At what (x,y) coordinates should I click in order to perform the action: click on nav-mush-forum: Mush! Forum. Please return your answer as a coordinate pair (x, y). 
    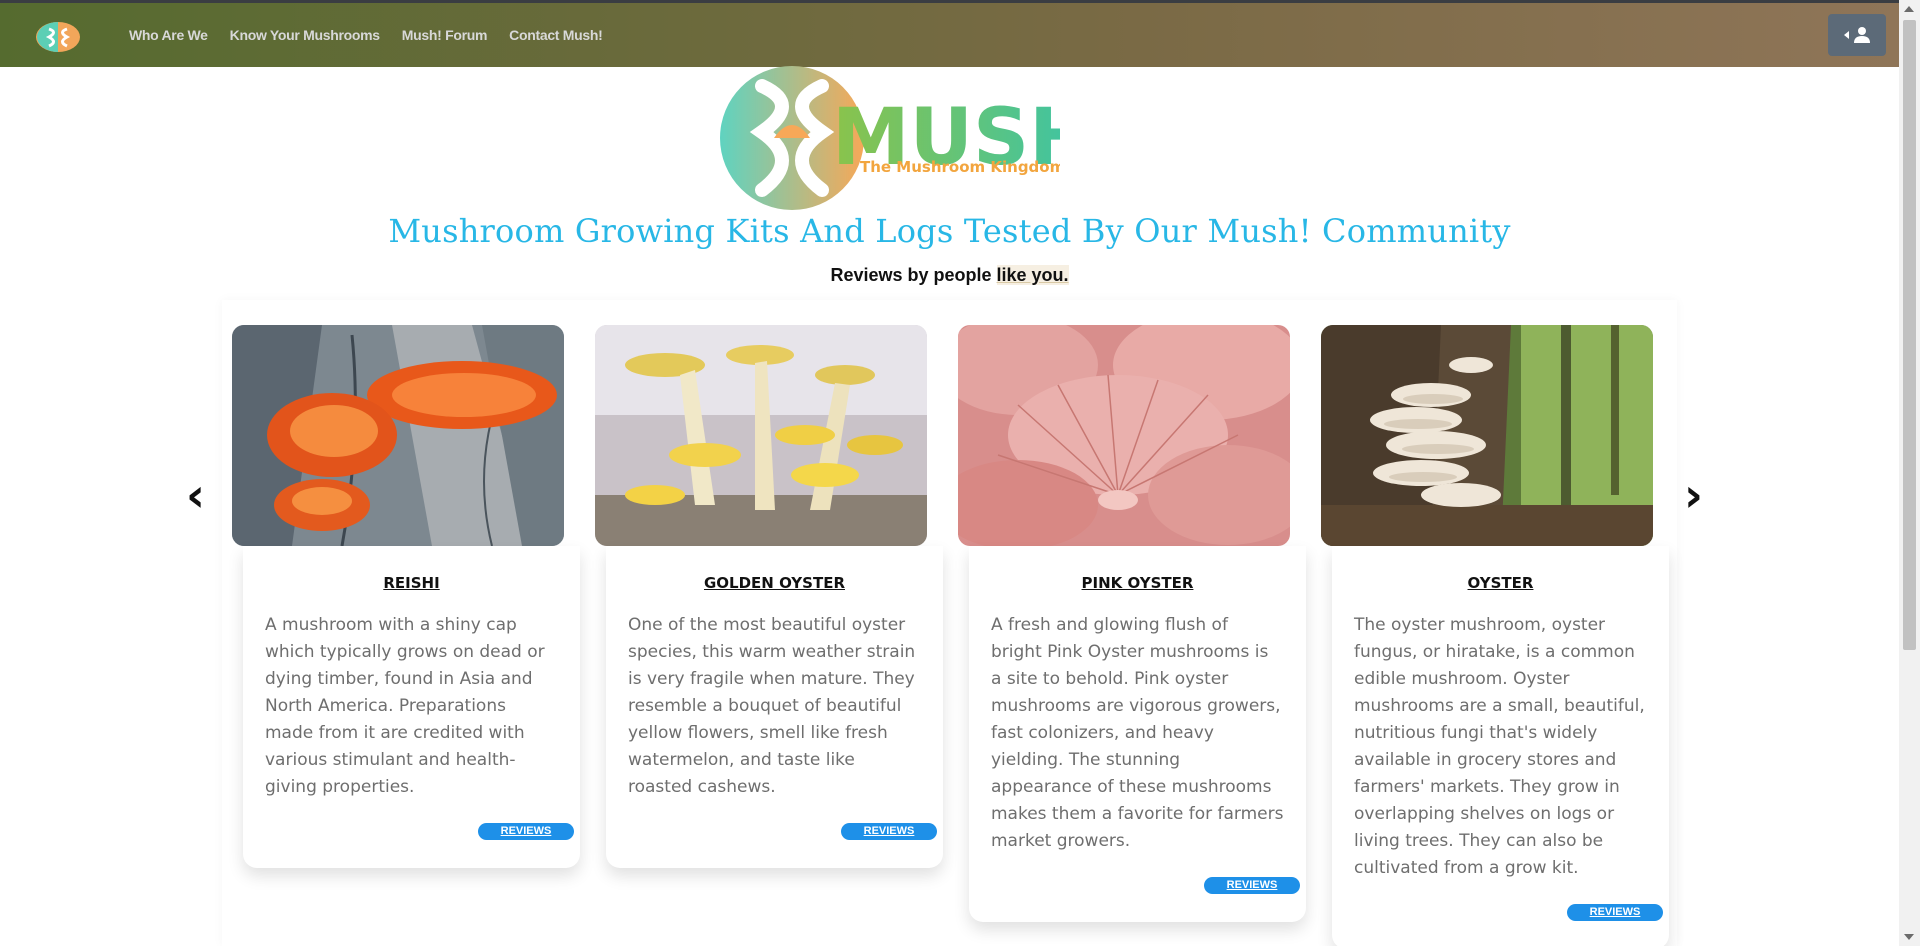
    Looking at the image, I should click on (445, 35).